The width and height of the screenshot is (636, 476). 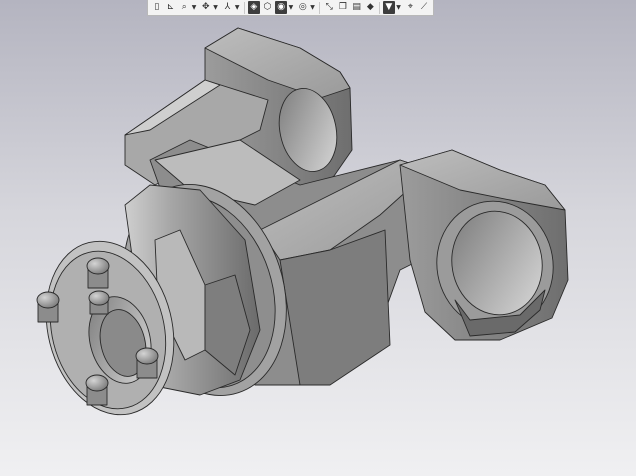 I want to click on color-fill-icon: ◆, so click(x=370, y=7).